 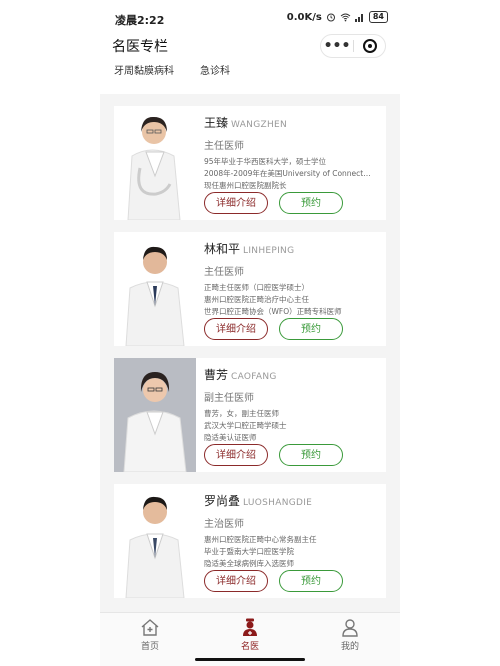 What do you see at coordinates (224, 524) in the screenshot?
I see `doctor-rank: 主治医师` at bounding box center [224, 524].